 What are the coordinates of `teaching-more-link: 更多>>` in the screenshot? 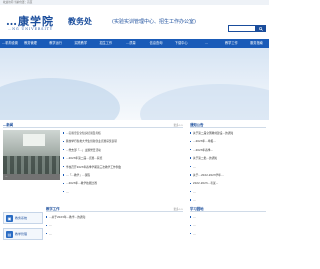 It's located at (178, 209).